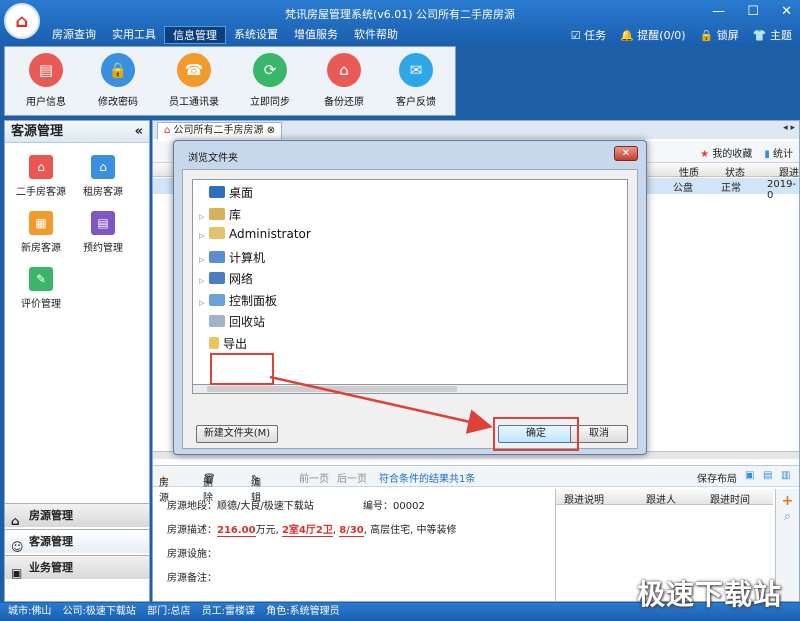  What do you see at coordinates (332, 389) in the screenshot?
I see `scrollbar-thumb` at bounding box center [332, 389].